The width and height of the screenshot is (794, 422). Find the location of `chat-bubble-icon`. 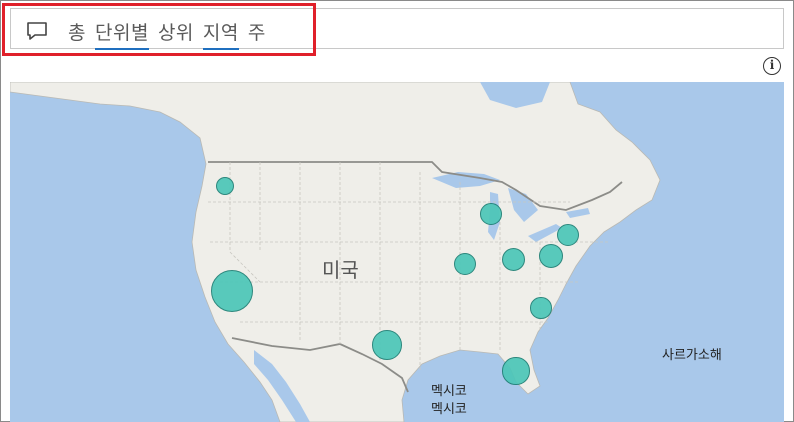

chat-bubble-icon is located at coordinates (37, 31).